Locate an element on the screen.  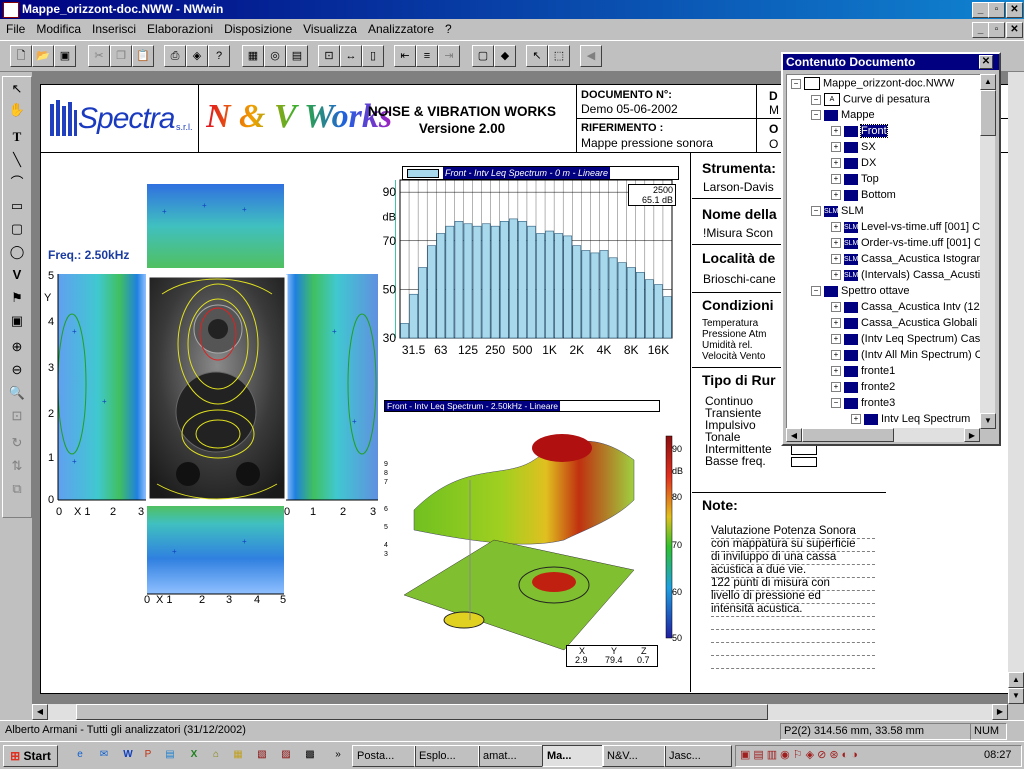
object-icon: ◆ is located at coordinates (505, 56).